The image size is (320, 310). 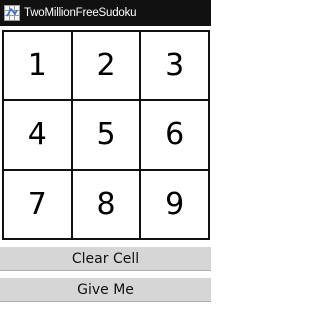 I want to click on sudoku-app-icon, so click(x=12, y=13).